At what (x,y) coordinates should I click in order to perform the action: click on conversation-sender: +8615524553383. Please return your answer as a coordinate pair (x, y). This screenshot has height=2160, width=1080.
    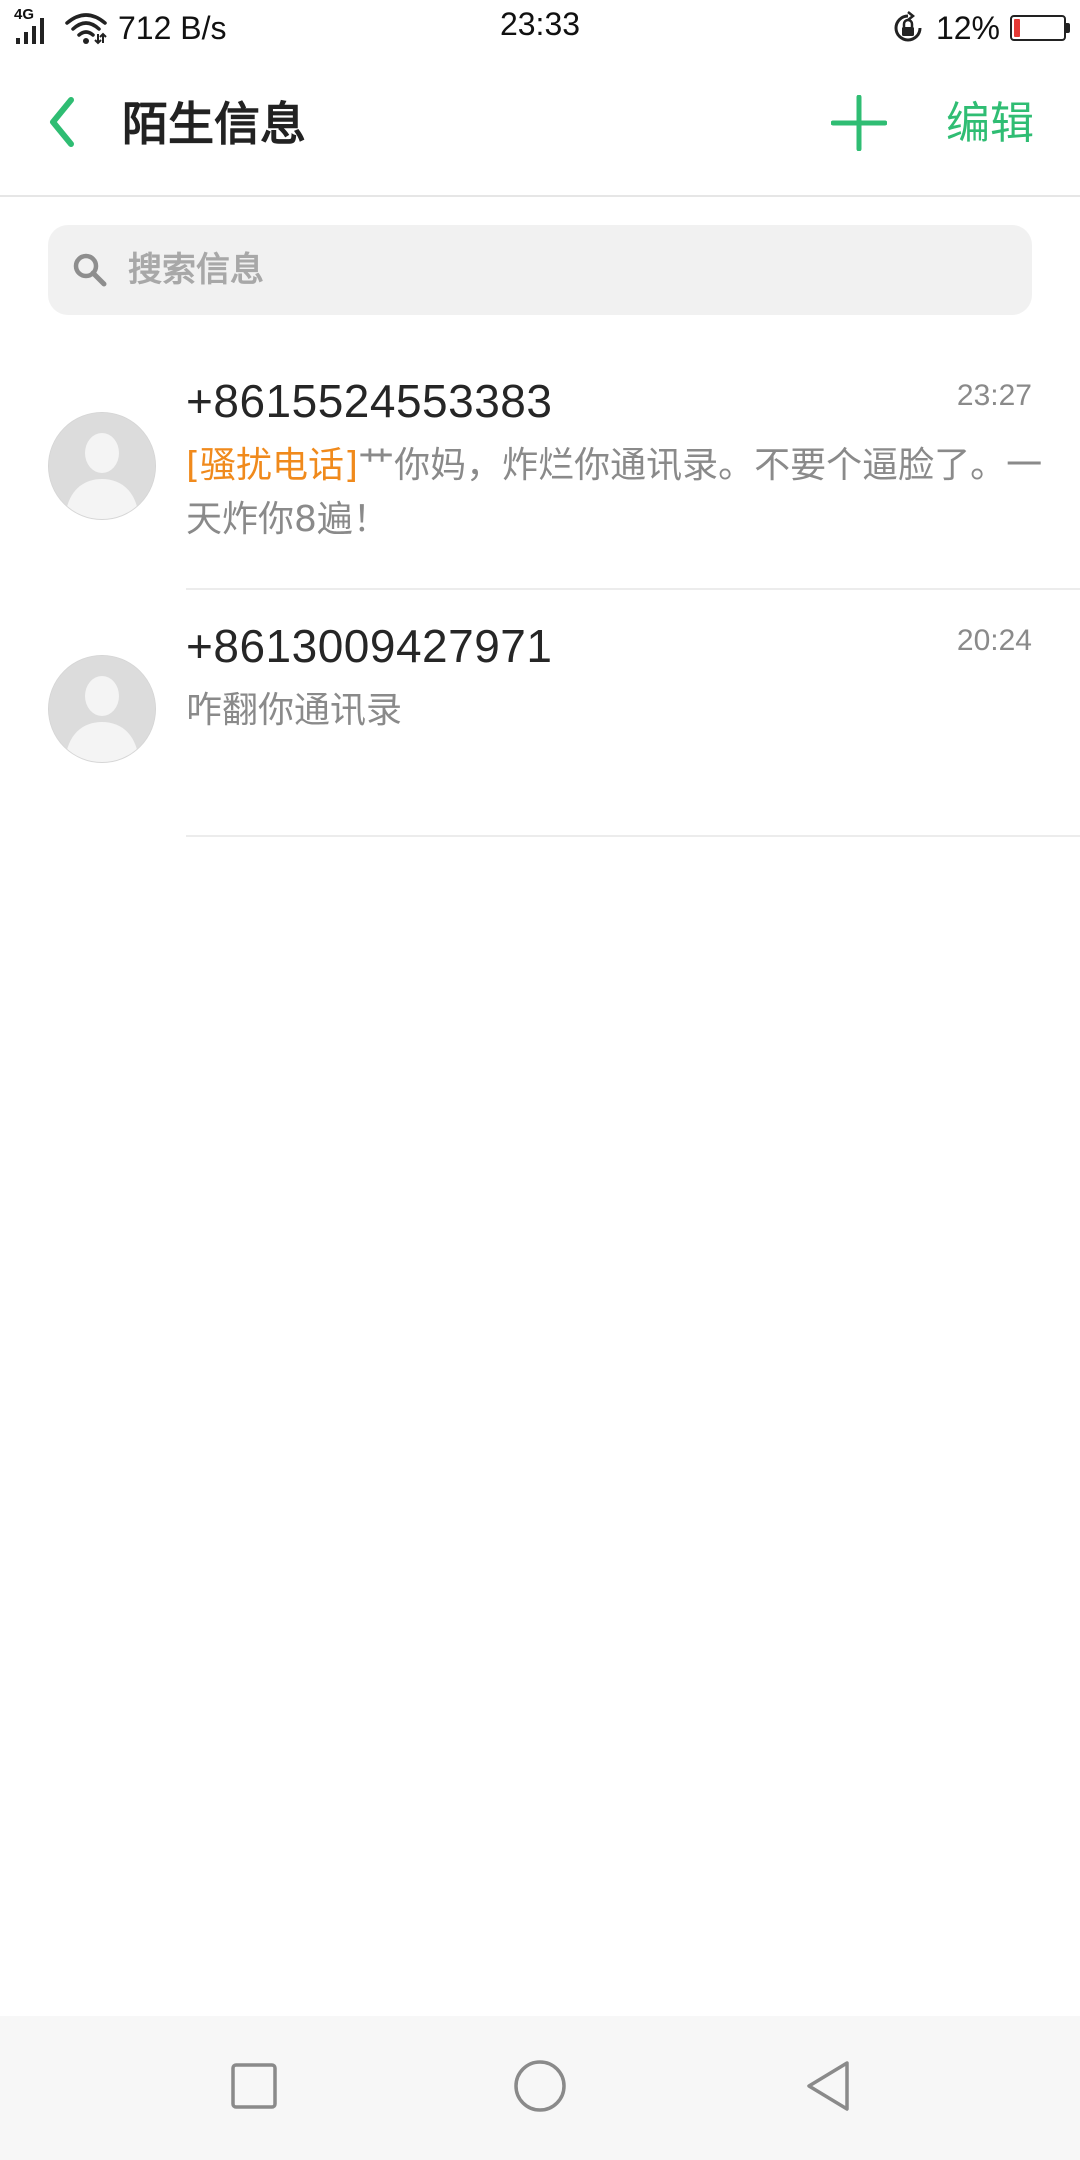
    Looking at the image, I should click on (369, 401).